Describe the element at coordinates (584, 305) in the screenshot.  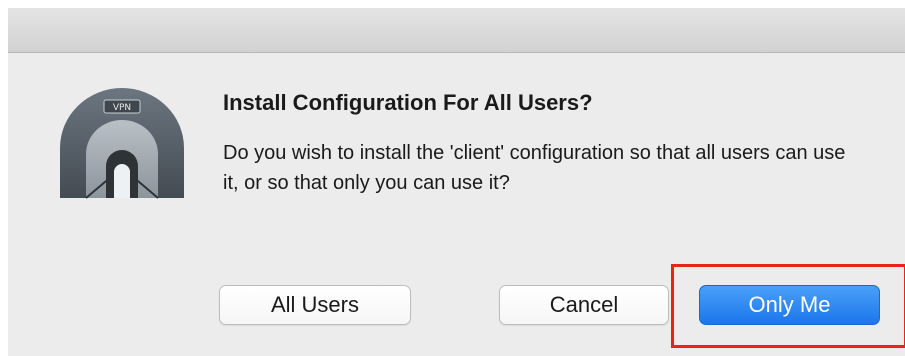
I see `cancel-button: Cancel` at that location.